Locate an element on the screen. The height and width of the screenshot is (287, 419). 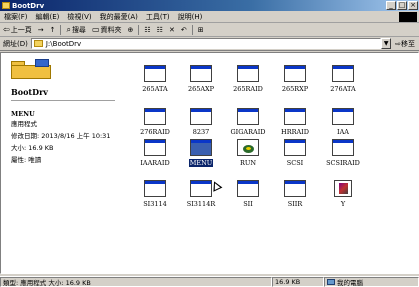
address-bar: 網址(D) J:\BootDrv ▼ ⇨移至 is located at coordinates (209, 44).